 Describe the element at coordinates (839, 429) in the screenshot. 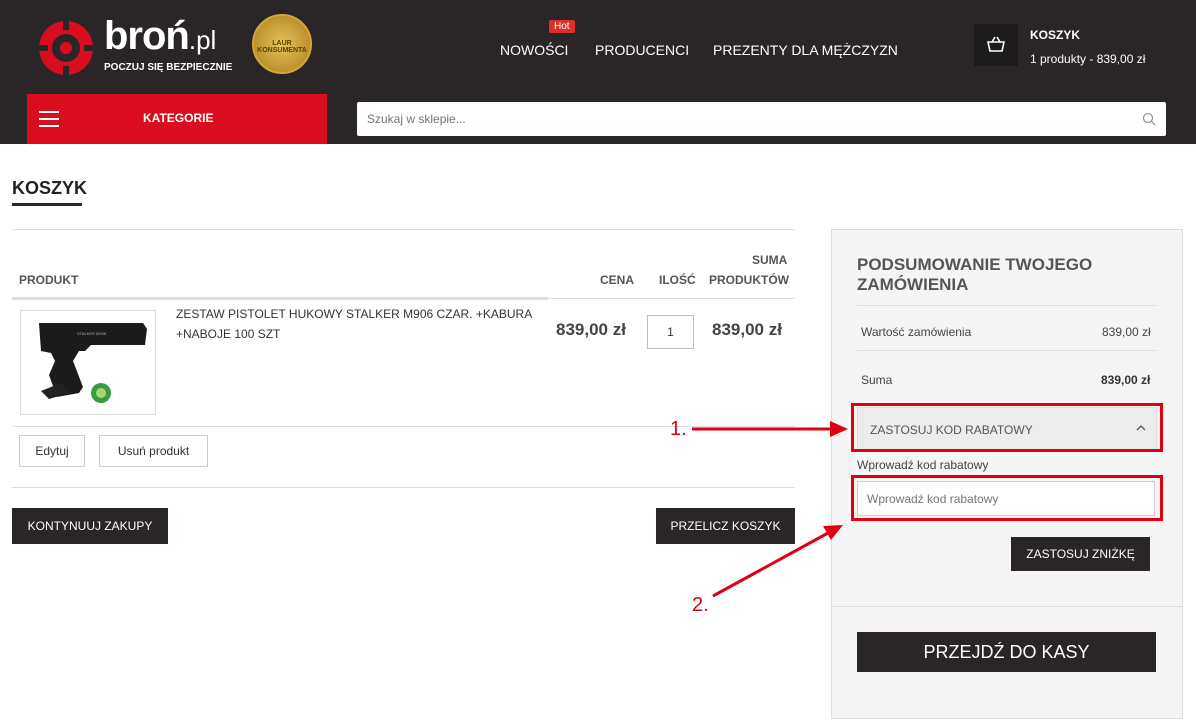

I see `arrow-1-head` at that location.